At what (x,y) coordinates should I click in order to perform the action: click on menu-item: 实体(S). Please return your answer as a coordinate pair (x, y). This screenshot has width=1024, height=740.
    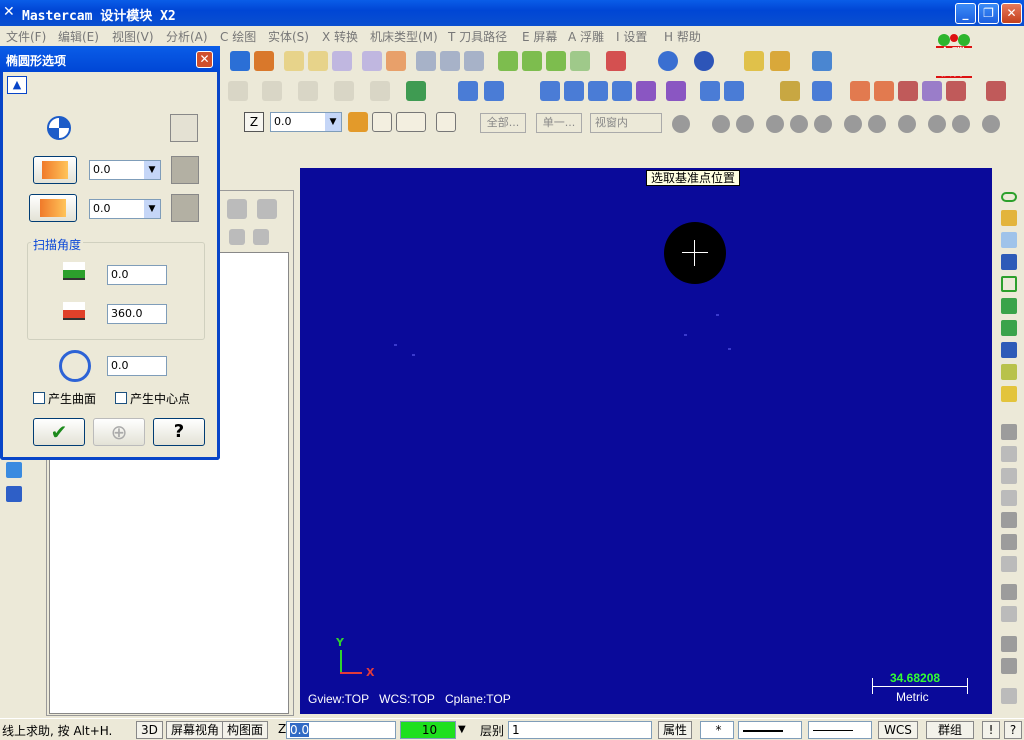
    Looking at the image, I should click on (288, 36).